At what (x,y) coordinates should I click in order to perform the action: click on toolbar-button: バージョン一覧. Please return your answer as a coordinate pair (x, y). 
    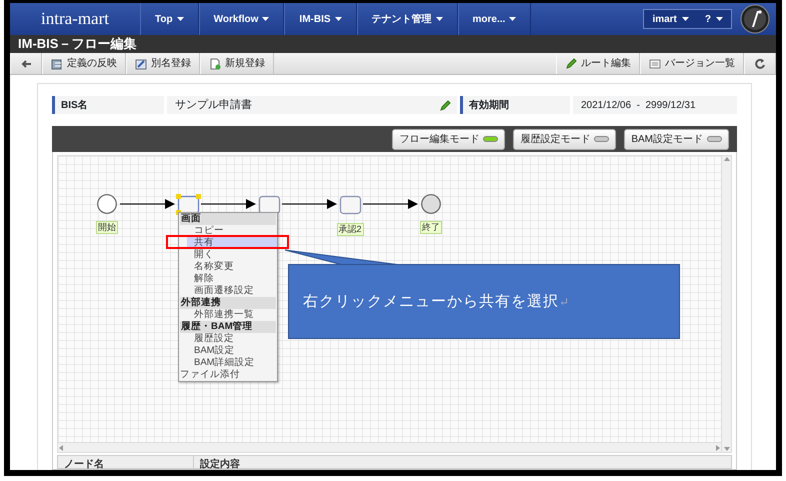
    Looking at the image, I should click on (692, 63).